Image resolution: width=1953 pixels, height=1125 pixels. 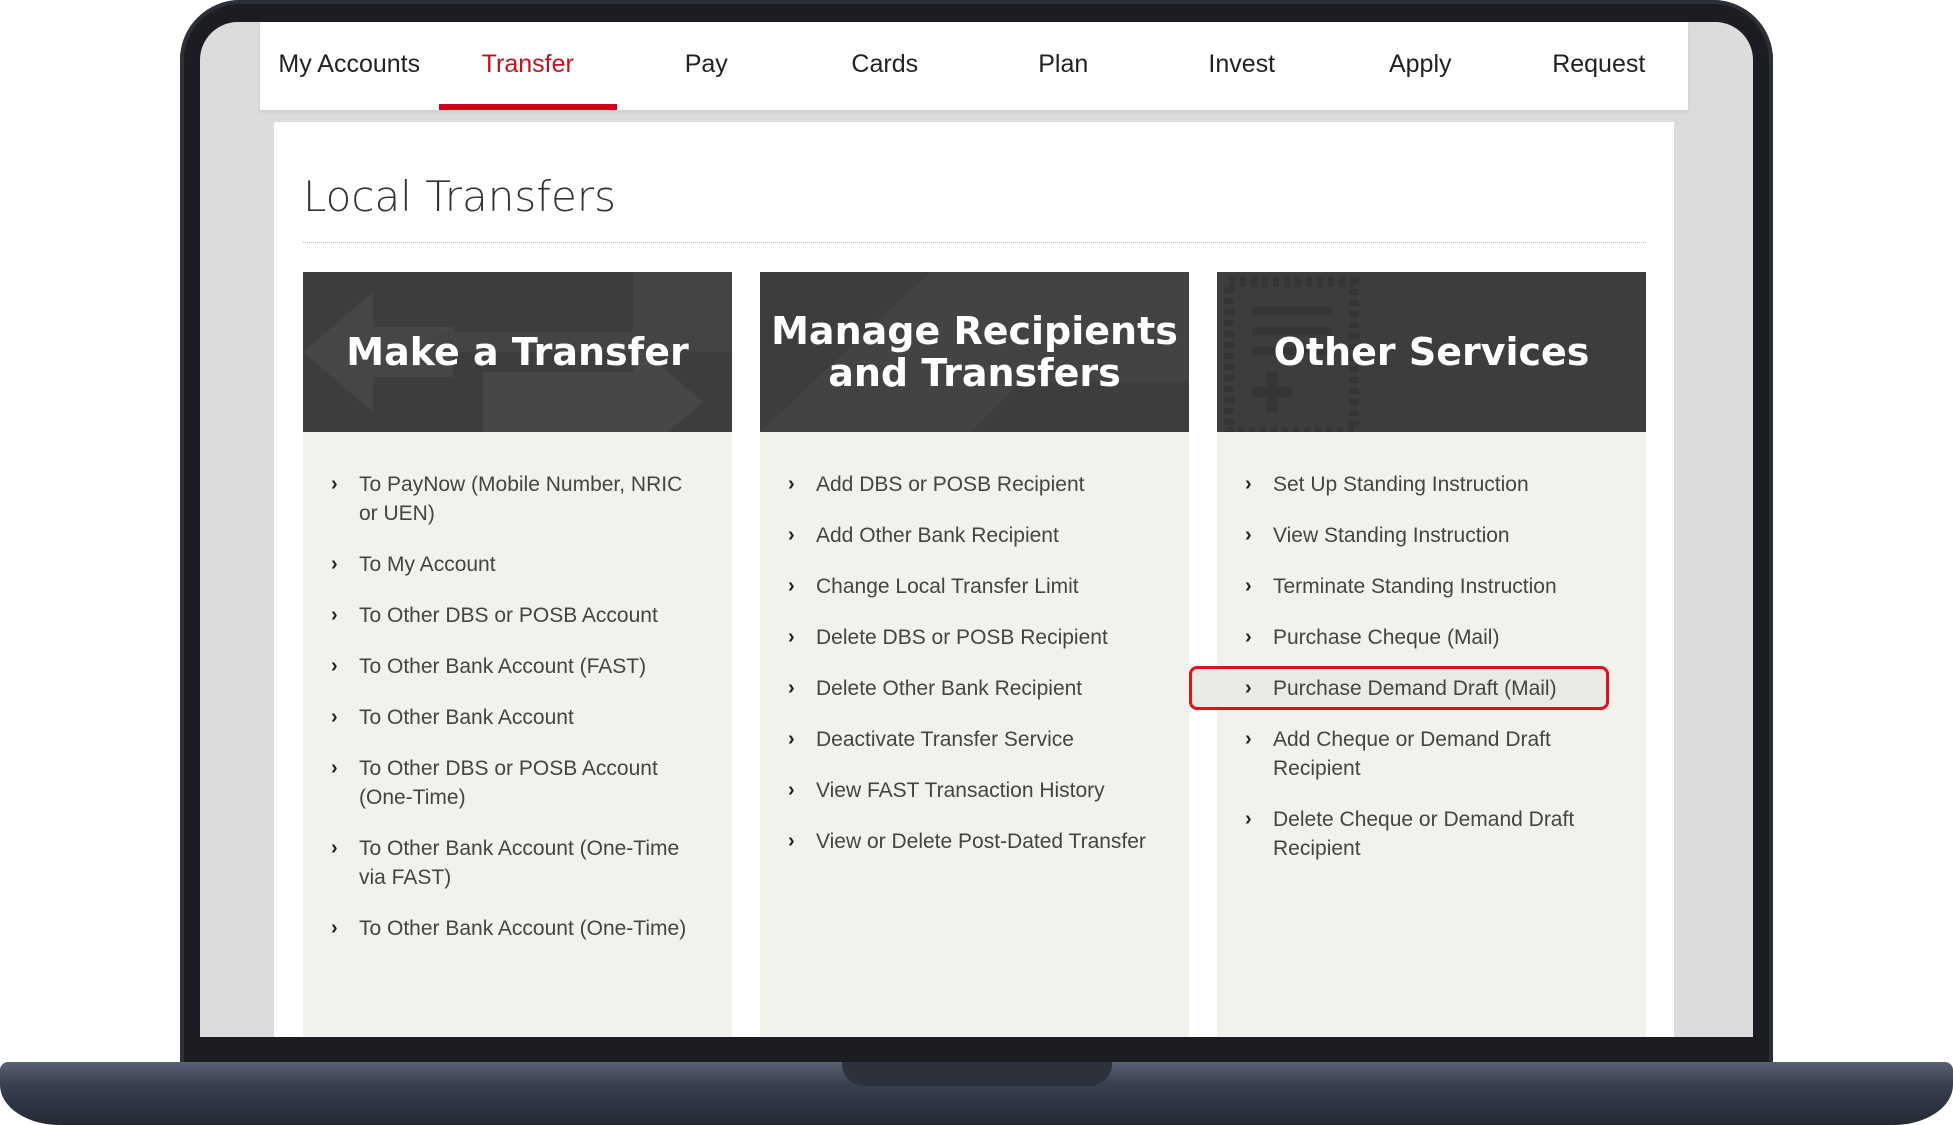 I want to click on nav-invest: Invest, so click(x=1242, y=66).